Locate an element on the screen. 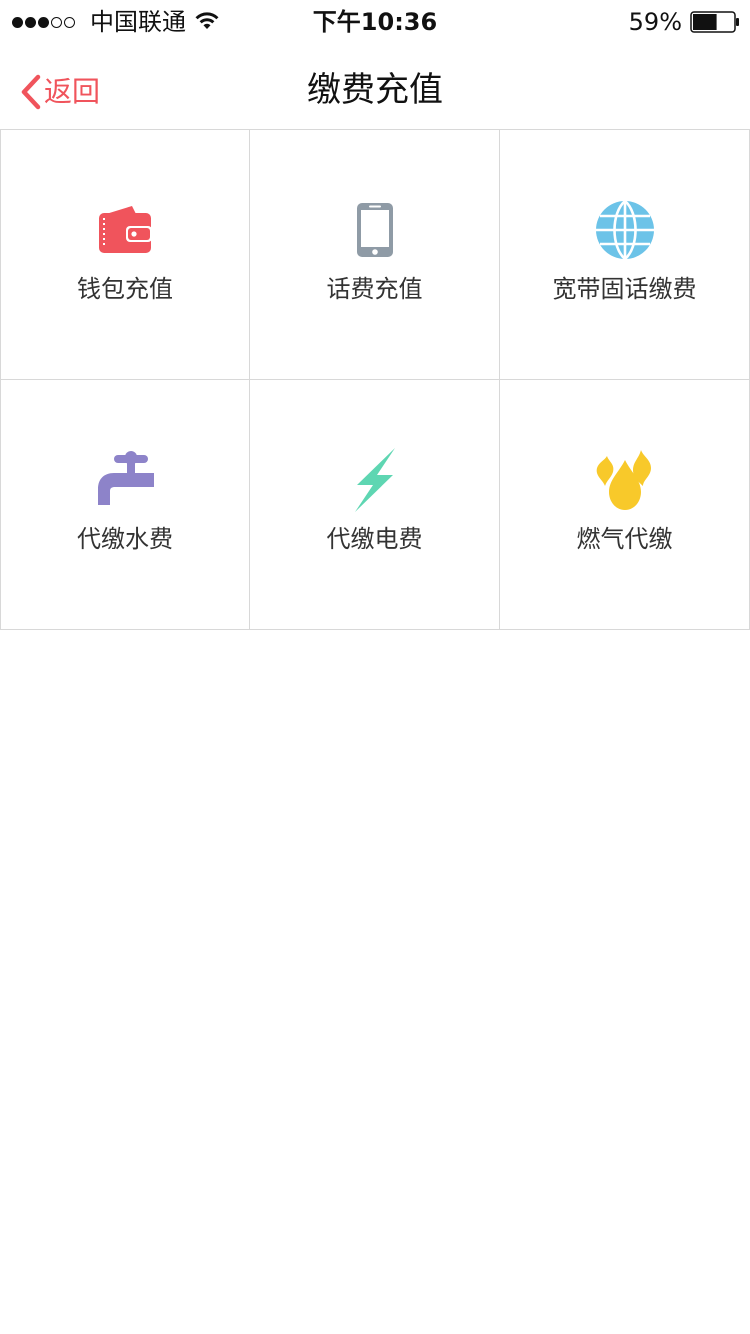 Image resolution: width=750 pixels, height=1334 pixels. nav-bar: 返回 缴费充值 is located at coordinates (375, 87).